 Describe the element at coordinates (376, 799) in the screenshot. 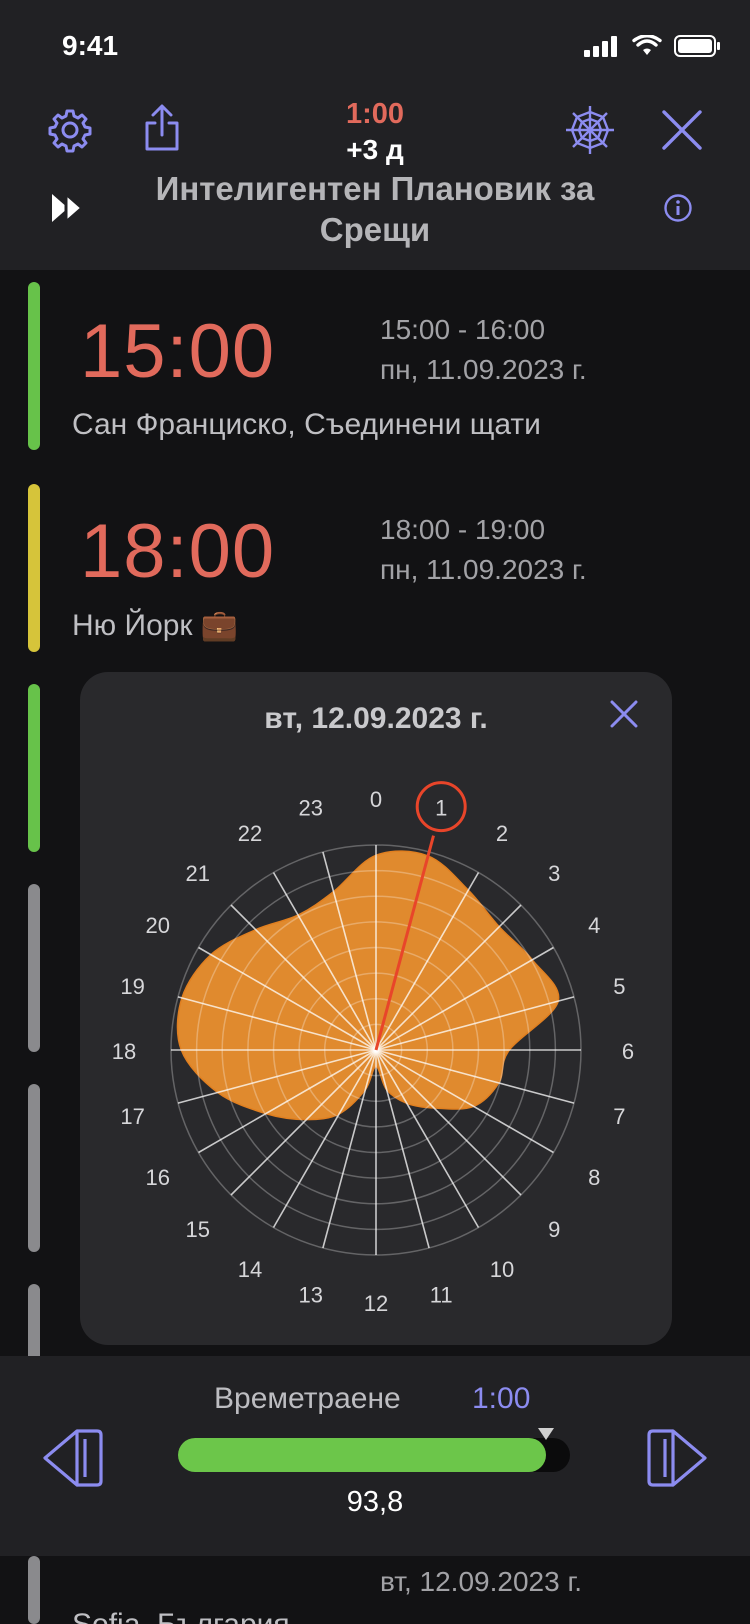

I see `hour-label: 0` at that location.